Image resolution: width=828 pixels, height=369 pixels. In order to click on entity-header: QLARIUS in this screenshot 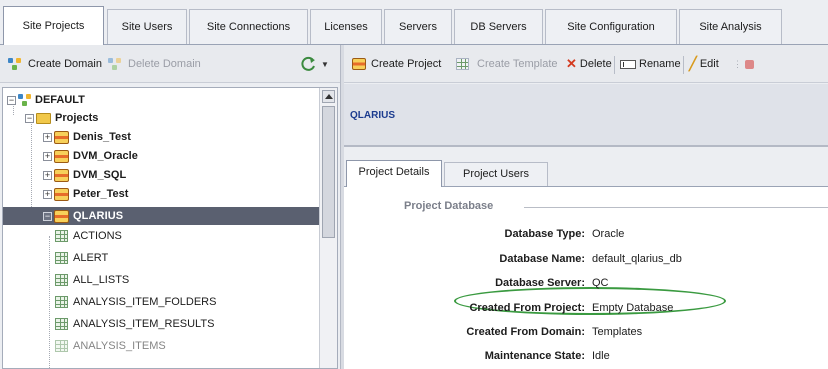, I will do `click(586, 115)`.